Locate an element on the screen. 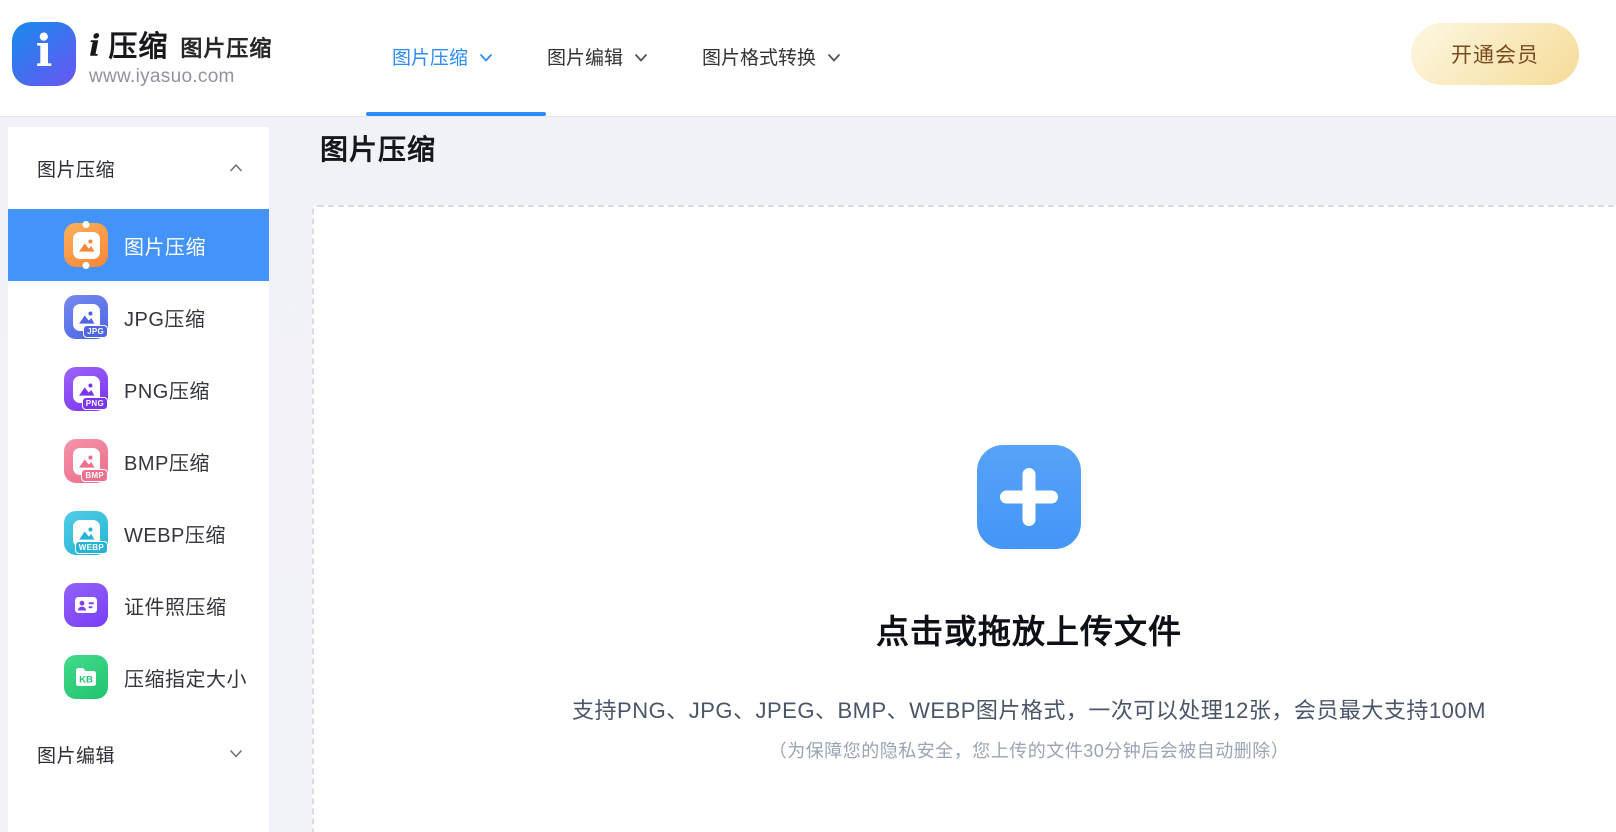 The image size is (1616, 832). sidebar-item-label: 证件照压缩 is located at coordinates (175, 607).